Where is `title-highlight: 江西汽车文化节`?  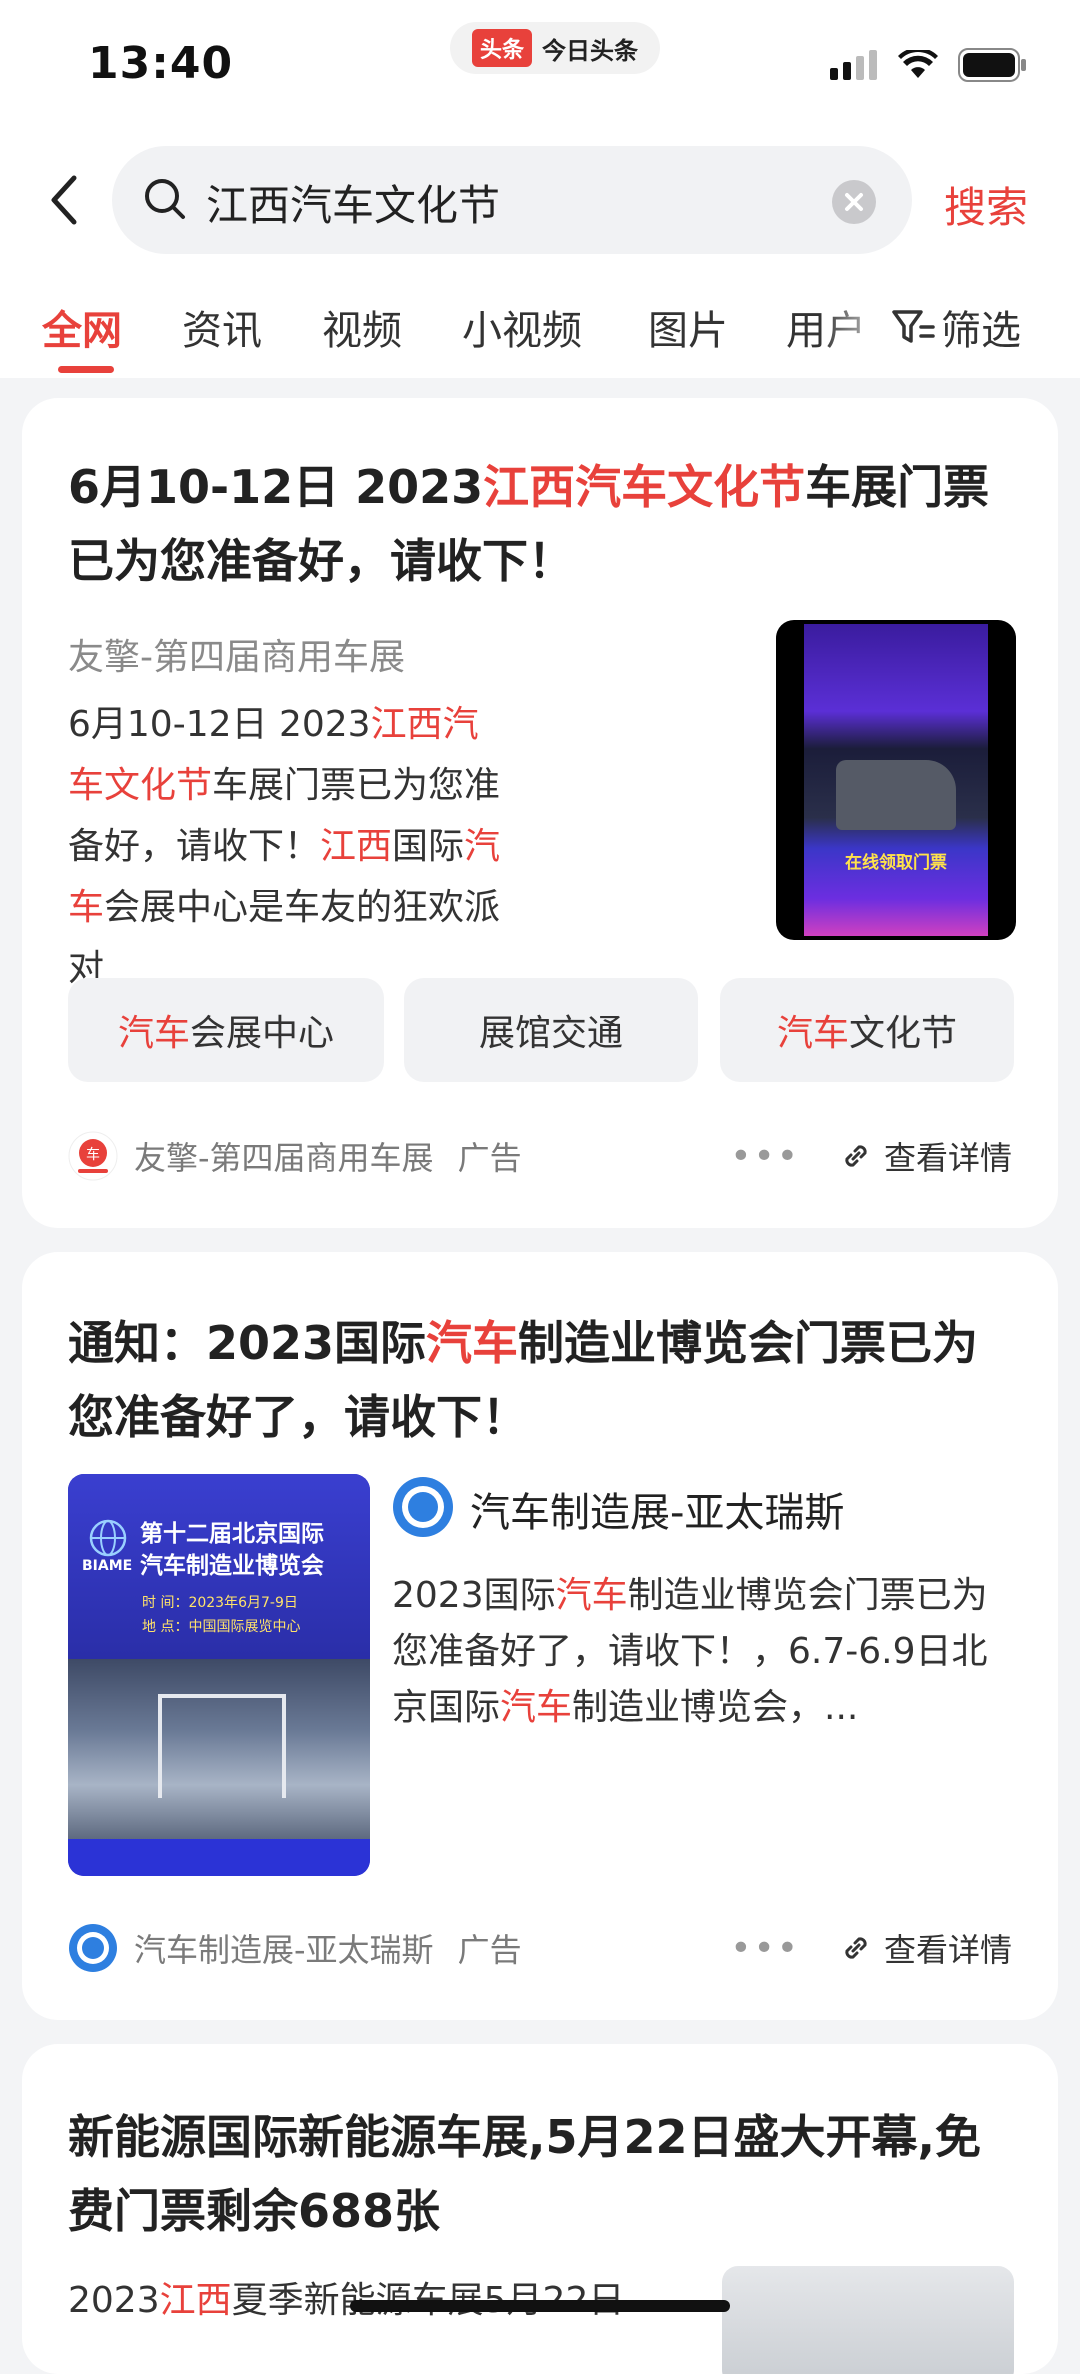 title-highlight: 江西汽车文化节 is located at coordinates (644, 487).